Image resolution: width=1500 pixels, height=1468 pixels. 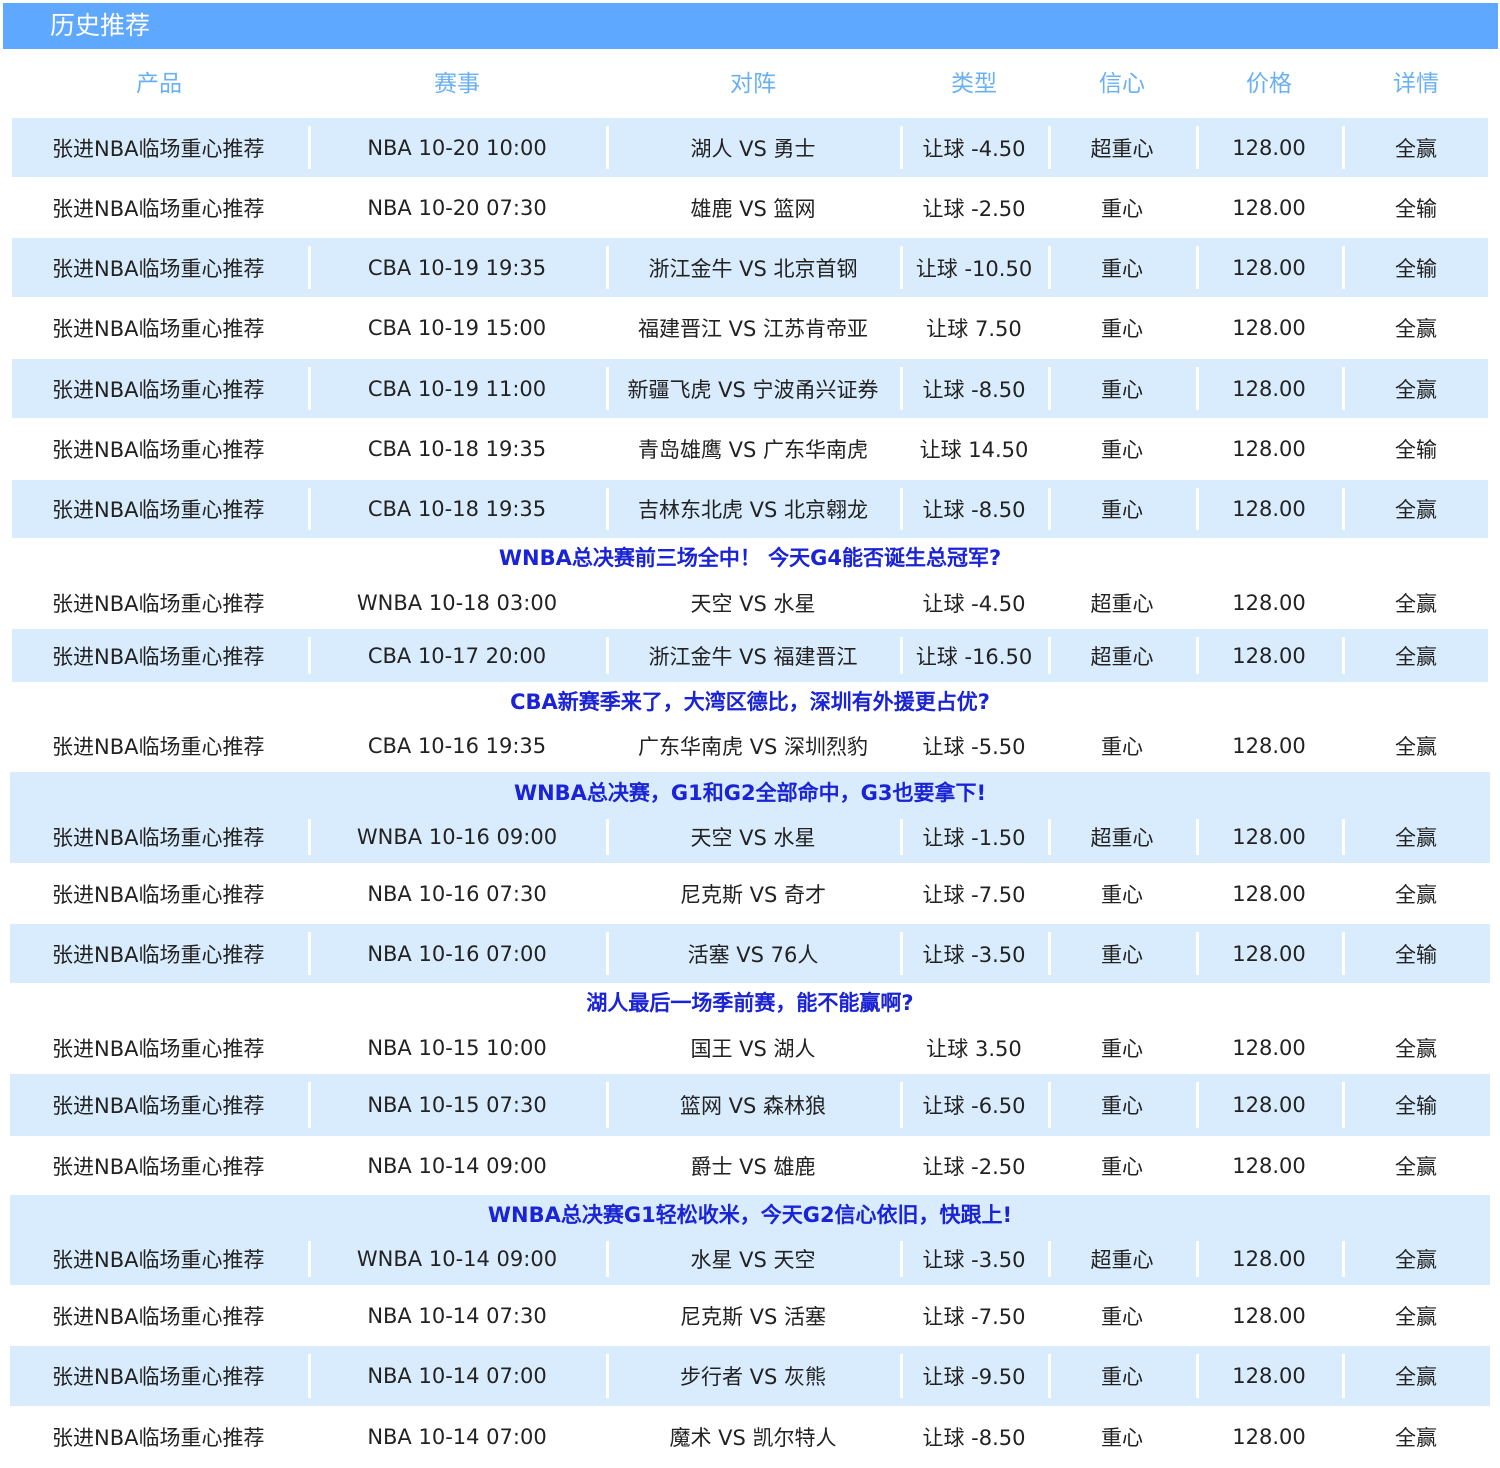 I want to click on panel-title: 历史推荐, so click(x=100, y=25).